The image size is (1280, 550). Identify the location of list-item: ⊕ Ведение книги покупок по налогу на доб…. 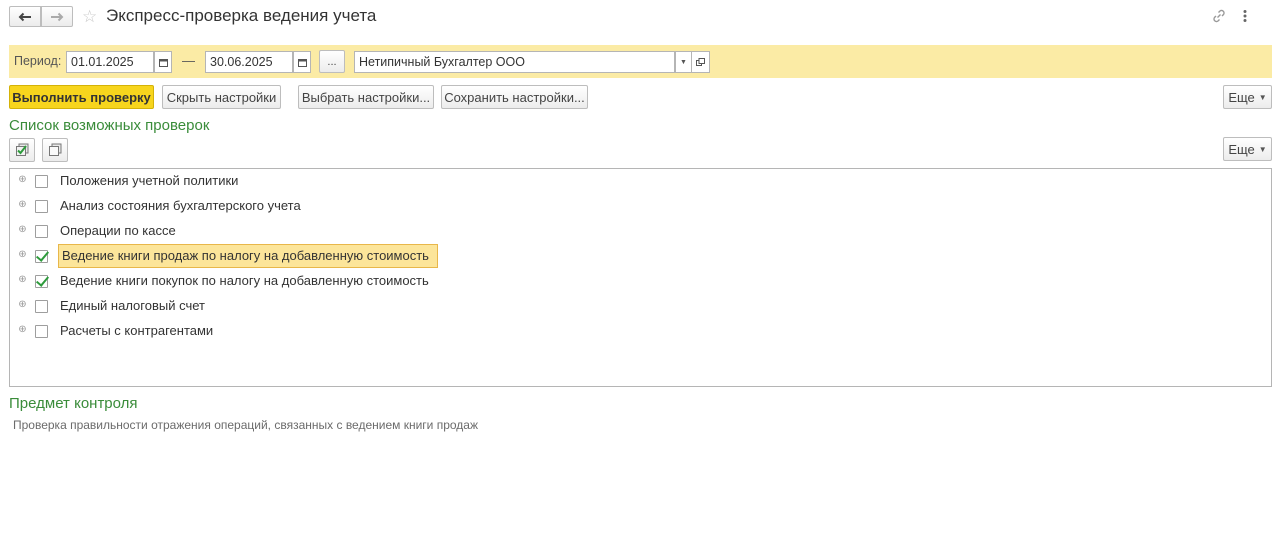
(640, 281).